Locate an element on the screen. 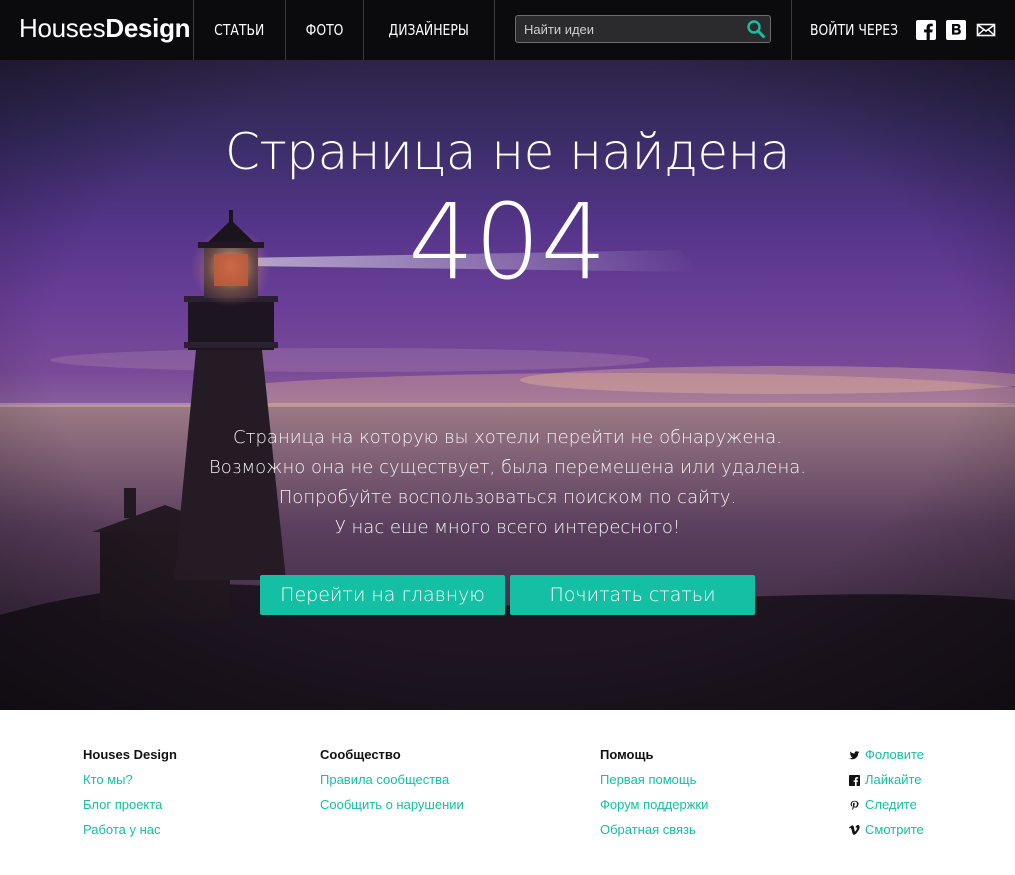 This screenshot has width=1015, height=875. search-icon is located at coordinates (756, 29).